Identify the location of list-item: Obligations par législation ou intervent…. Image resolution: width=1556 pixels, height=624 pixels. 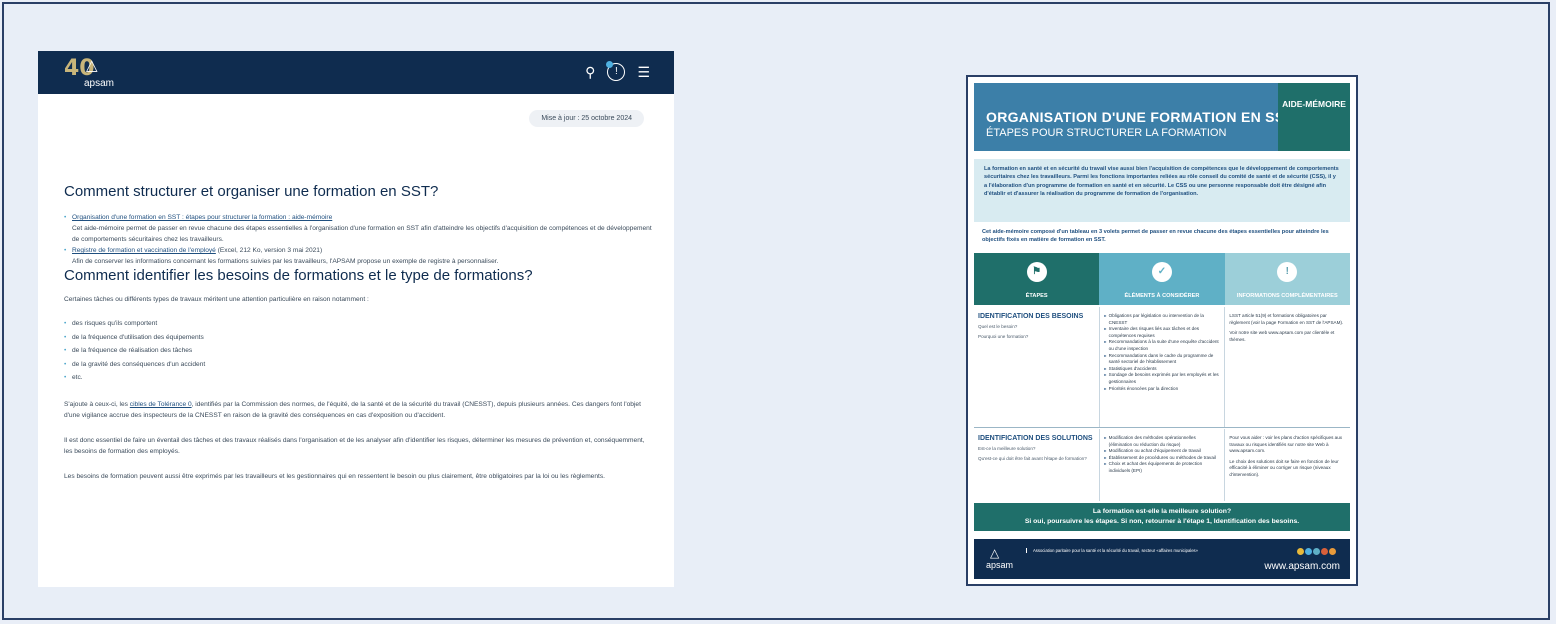
(1162, 319).